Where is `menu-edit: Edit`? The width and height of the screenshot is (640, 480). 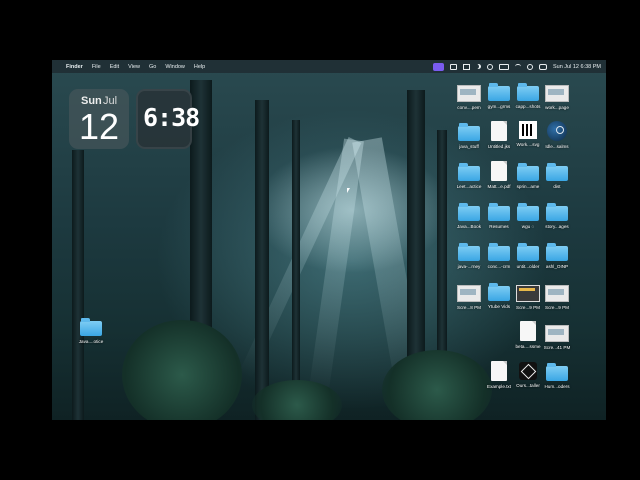 menu-edit: Edit is located at coordinates (114, 67).